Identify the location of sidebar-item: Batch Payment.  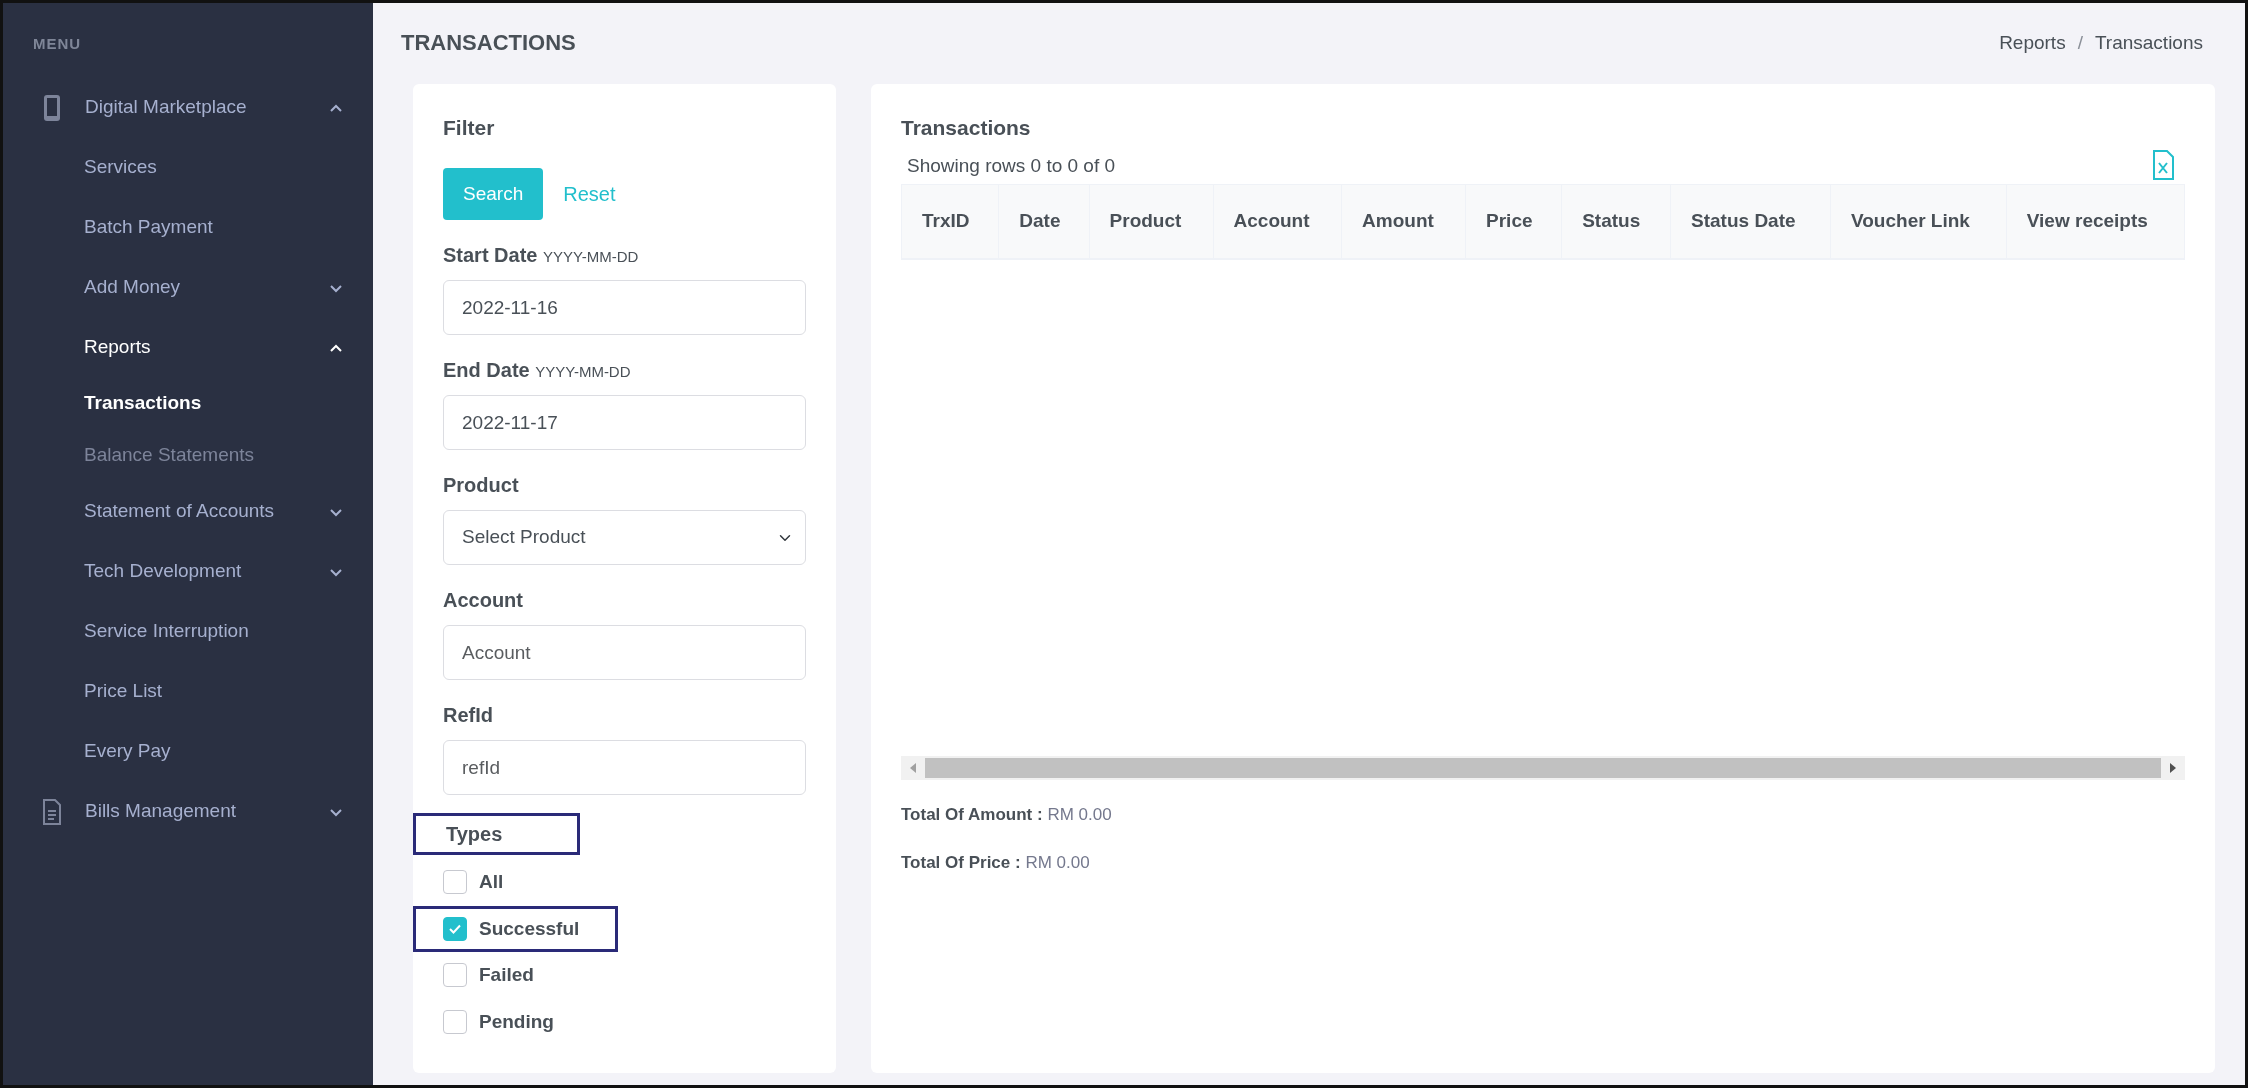
(188, 227).